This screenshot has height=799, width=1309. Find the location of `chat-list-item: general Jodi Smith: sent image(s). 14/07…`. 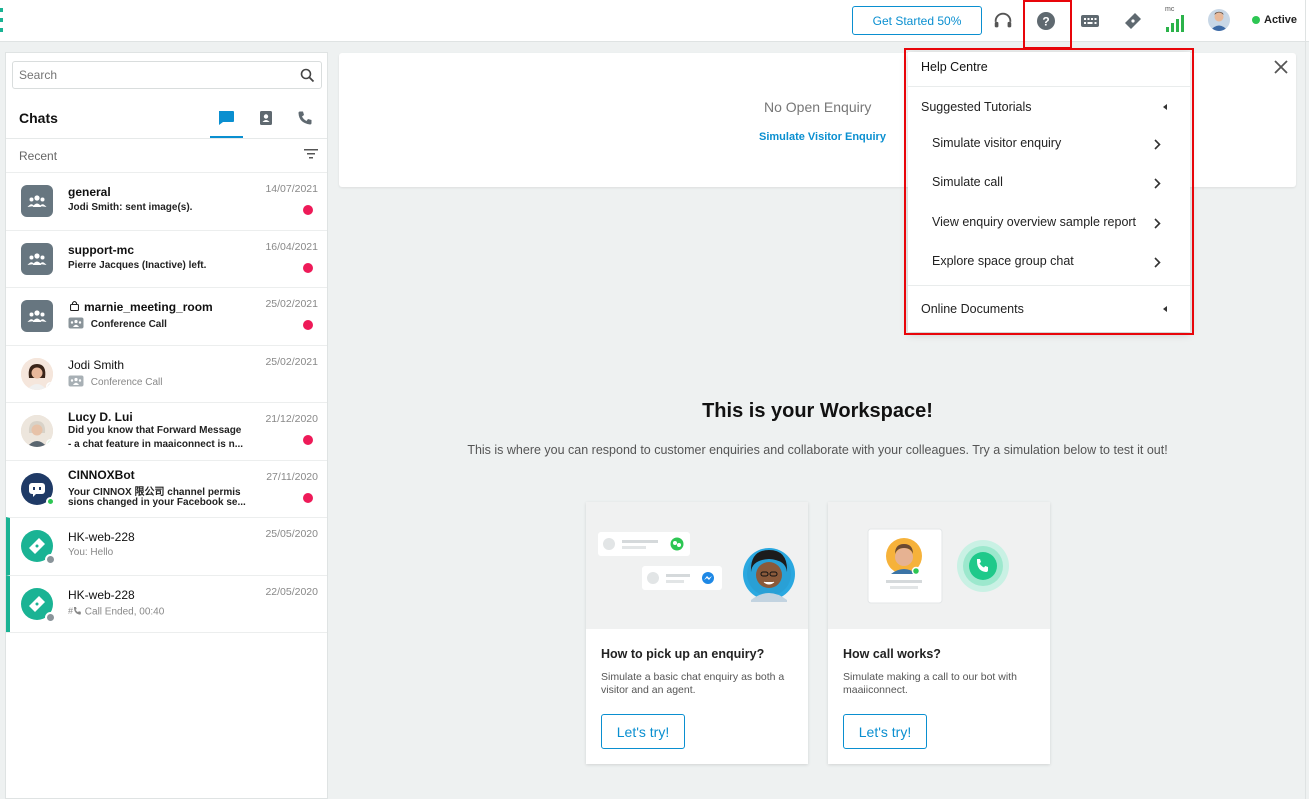

chat-list-item: general Jodi Smith: sent image(s). 14/07… is located at coordinates (166, 201).